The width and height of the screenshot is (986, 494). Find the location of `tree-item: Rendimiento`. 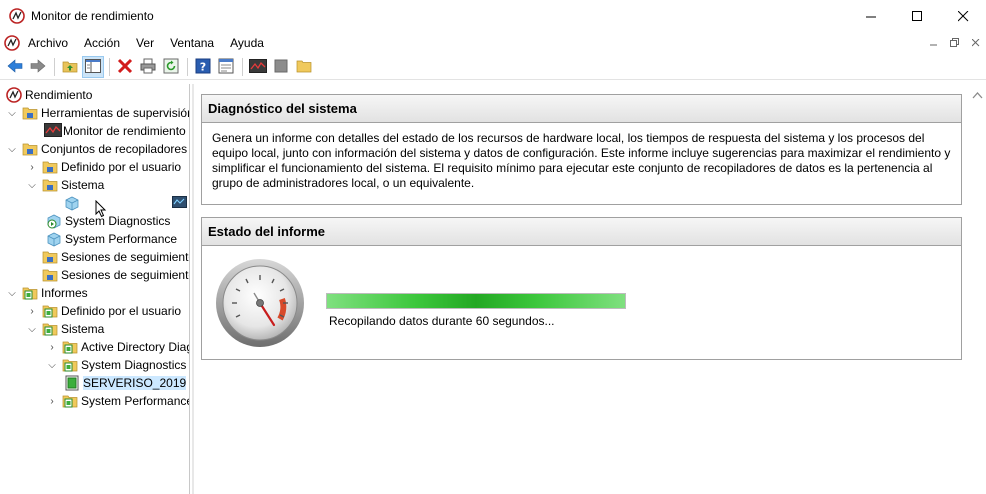

tree-item: Rendimiento is located at coordinates (49, 95).